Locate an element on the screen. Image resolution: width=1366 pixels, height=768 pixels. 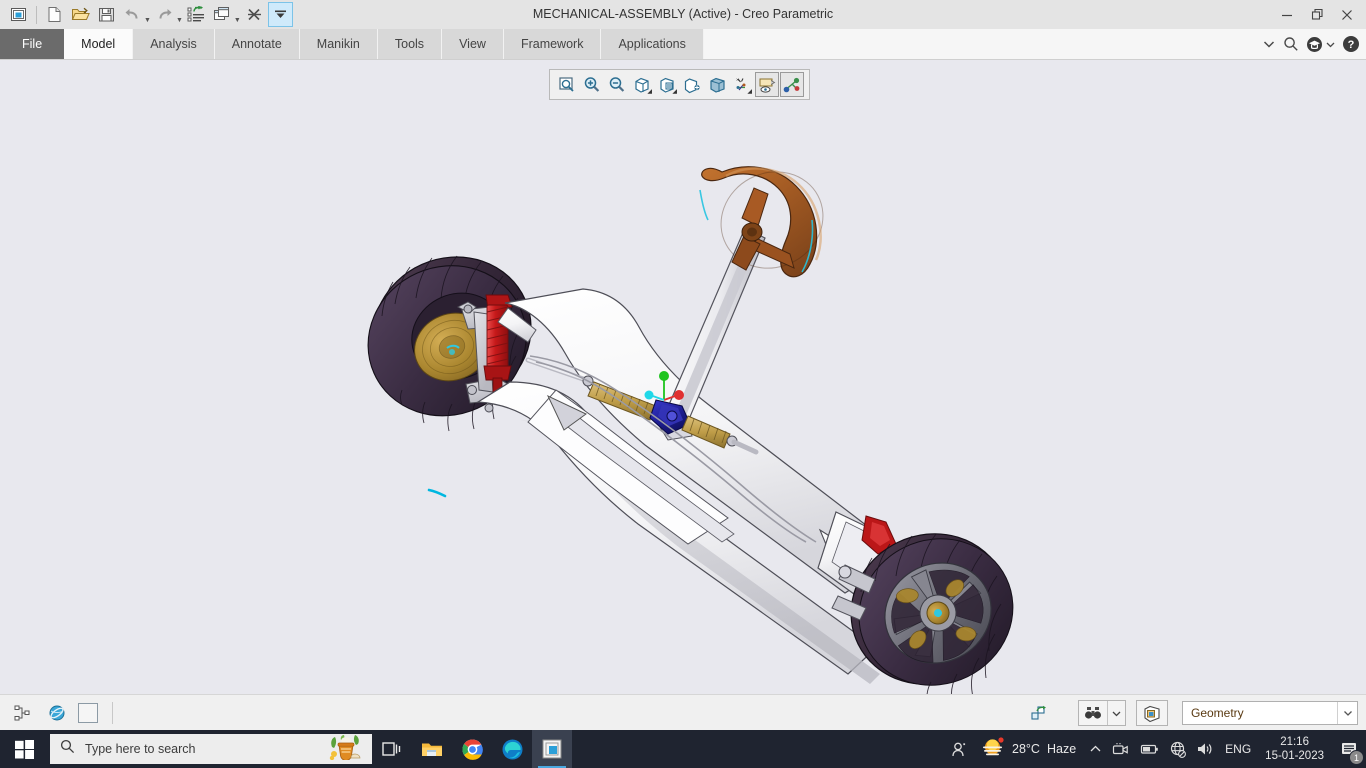
window-dropdown-icon: ▼ is located at coordinates (237, 20).